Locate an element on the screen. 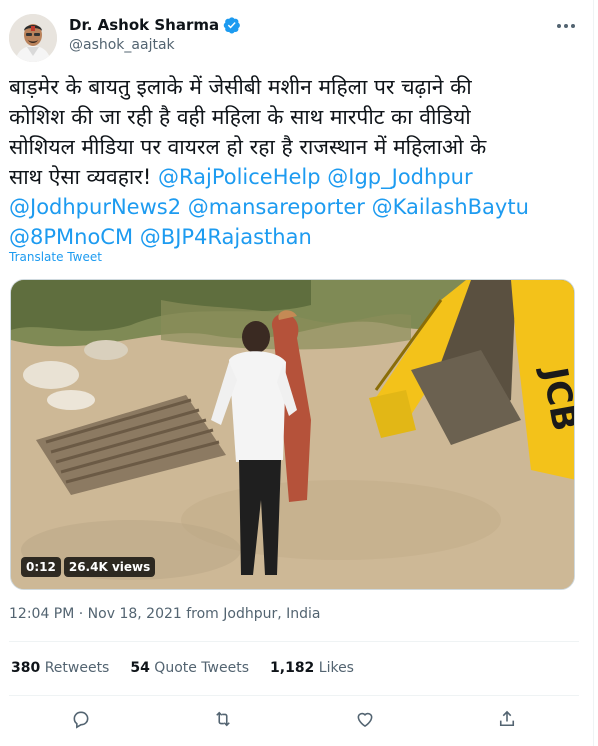 The width and height of the screenshot is (598, 746). mention-link: @JodhpurNews2 is located at coordinates (95, 207).